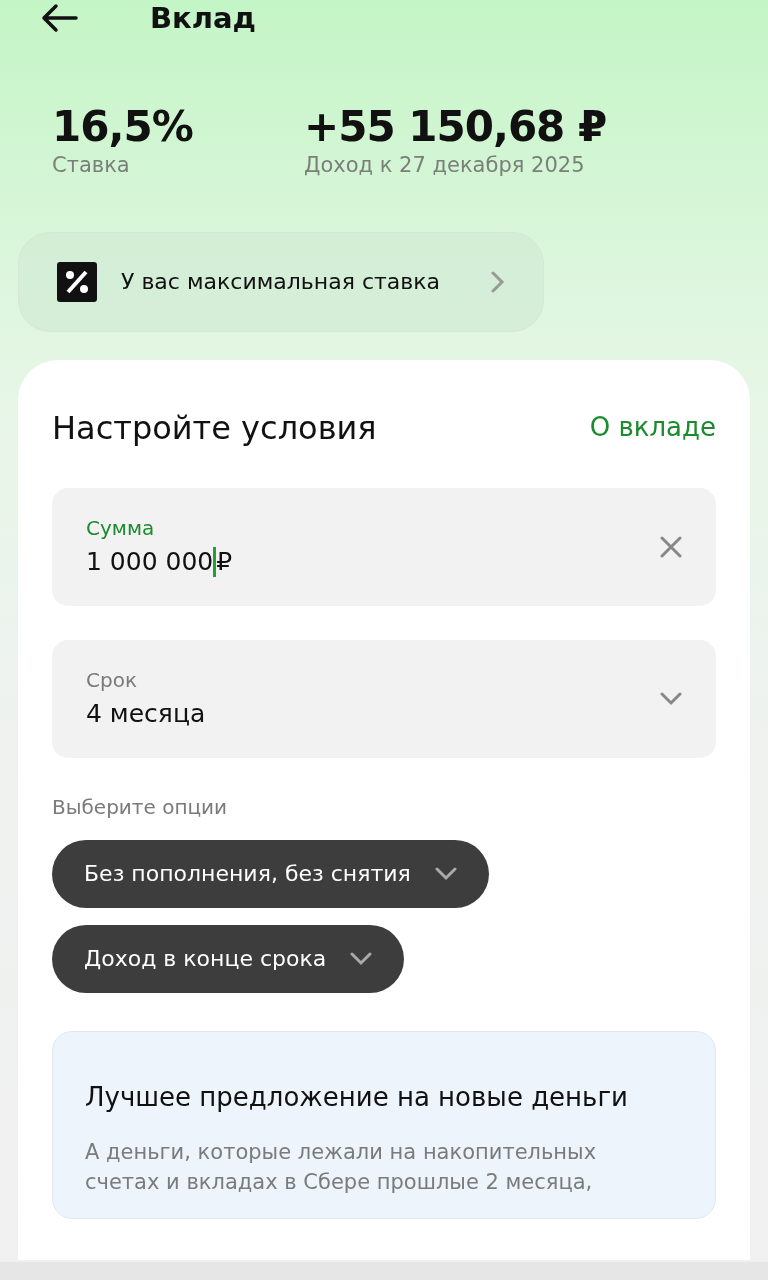  I want to click on stat-label: Ставка, so click(91, 166).